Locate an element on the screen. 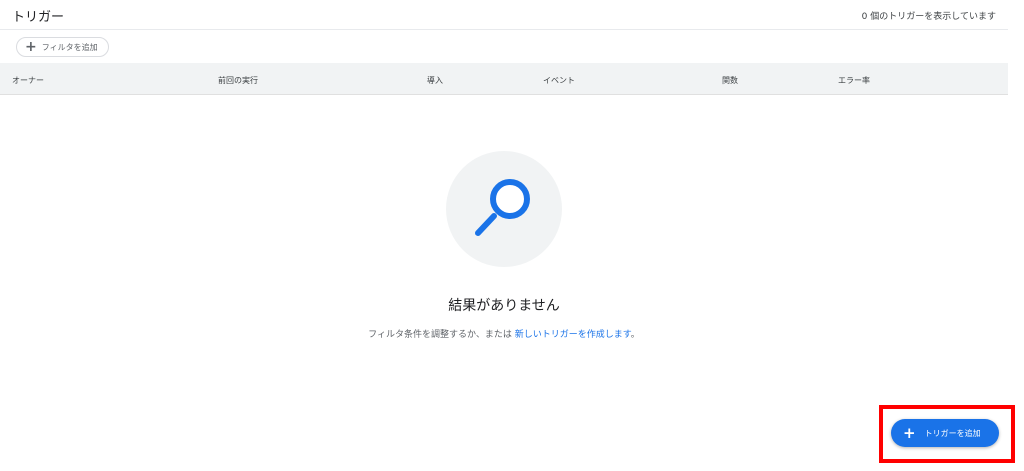 The width and height of the screenshot is (1024, 471). empty-state-hint: フィルタ条件を調整するか、または 新しいトリガーを作成します。 is located at coordinates (504, 333).